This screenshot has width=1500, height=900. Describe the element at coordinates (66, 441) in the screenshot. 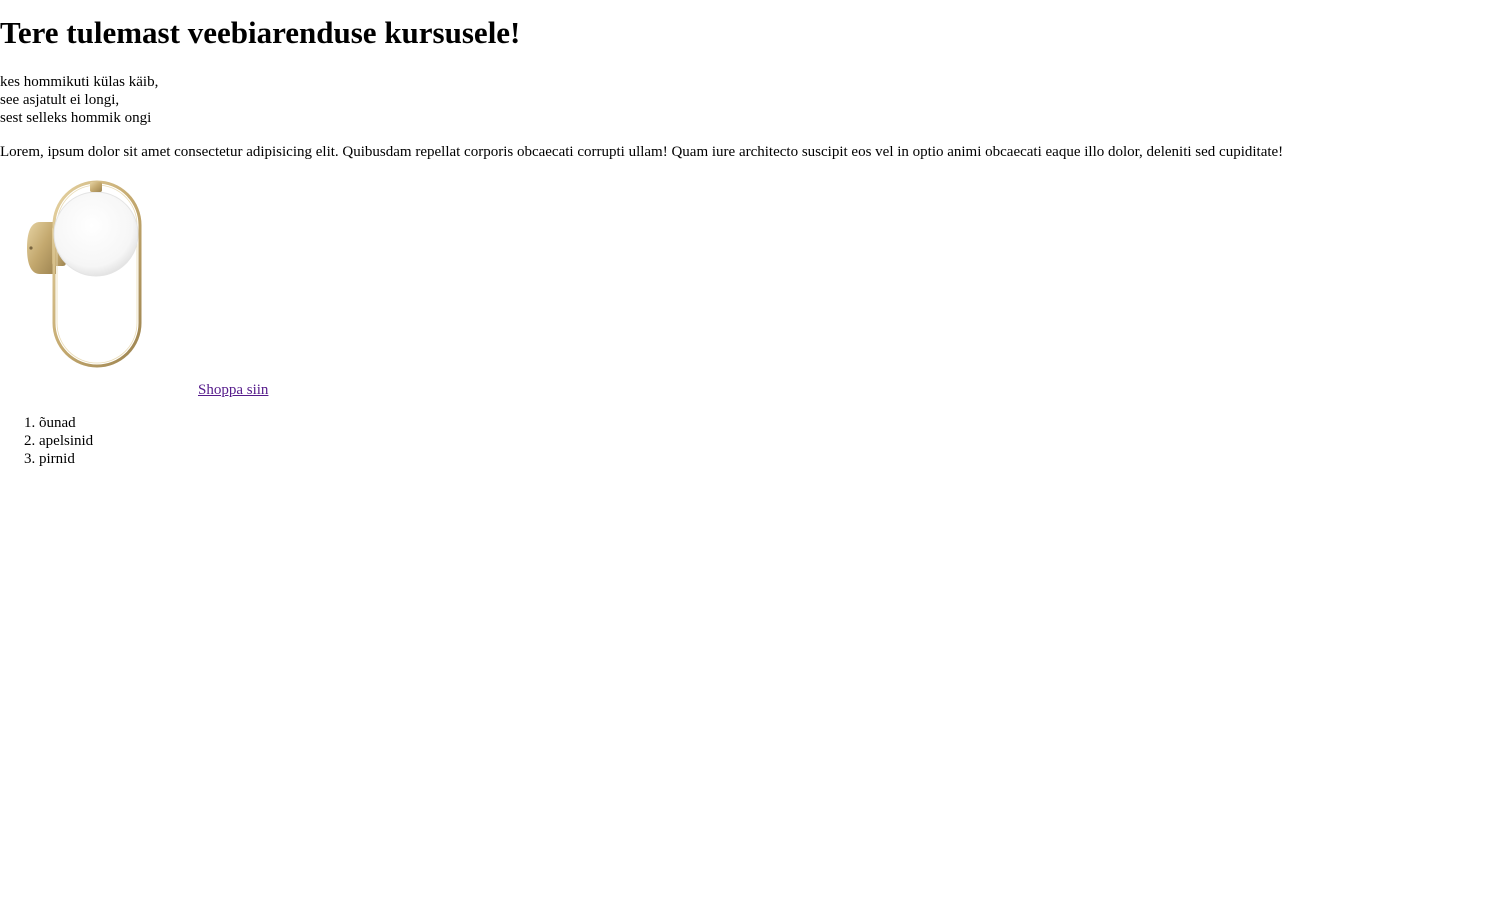

I see `list-item: apelsinid` at that location.